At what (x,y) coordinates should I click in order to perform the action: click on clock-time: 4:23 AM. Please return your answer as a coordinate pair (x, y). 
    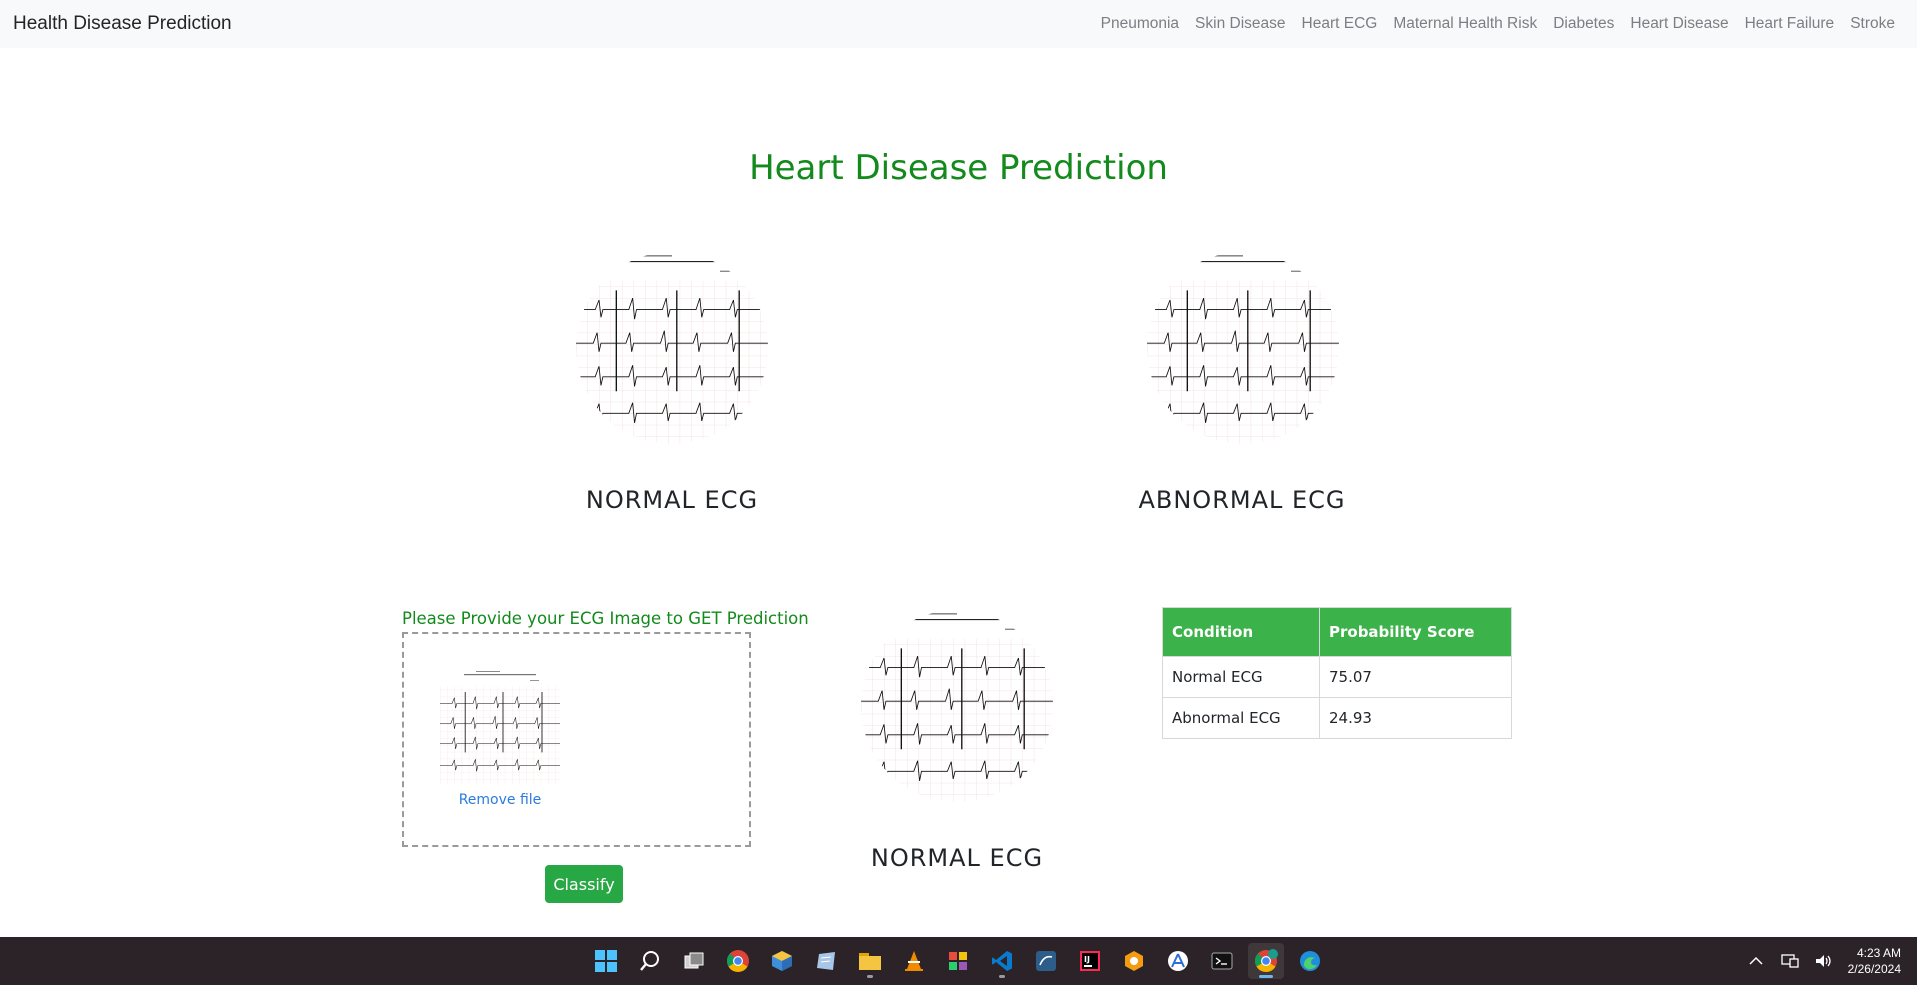
    Looking at the image, I should click on (1878, 953).